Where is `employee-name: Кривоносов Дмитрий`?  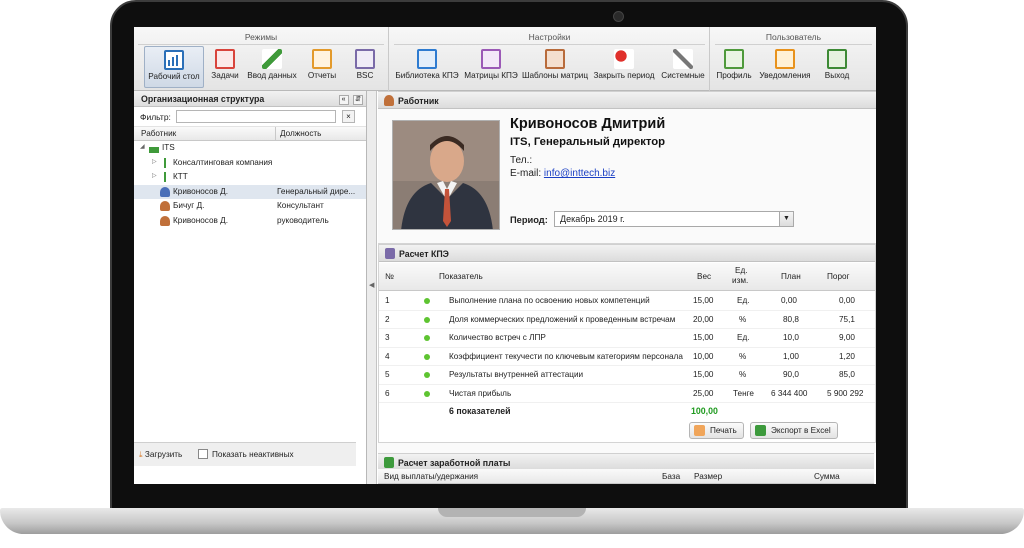
employee-name: Кривоносов Дмитрий is located at coordinates (588, 124).